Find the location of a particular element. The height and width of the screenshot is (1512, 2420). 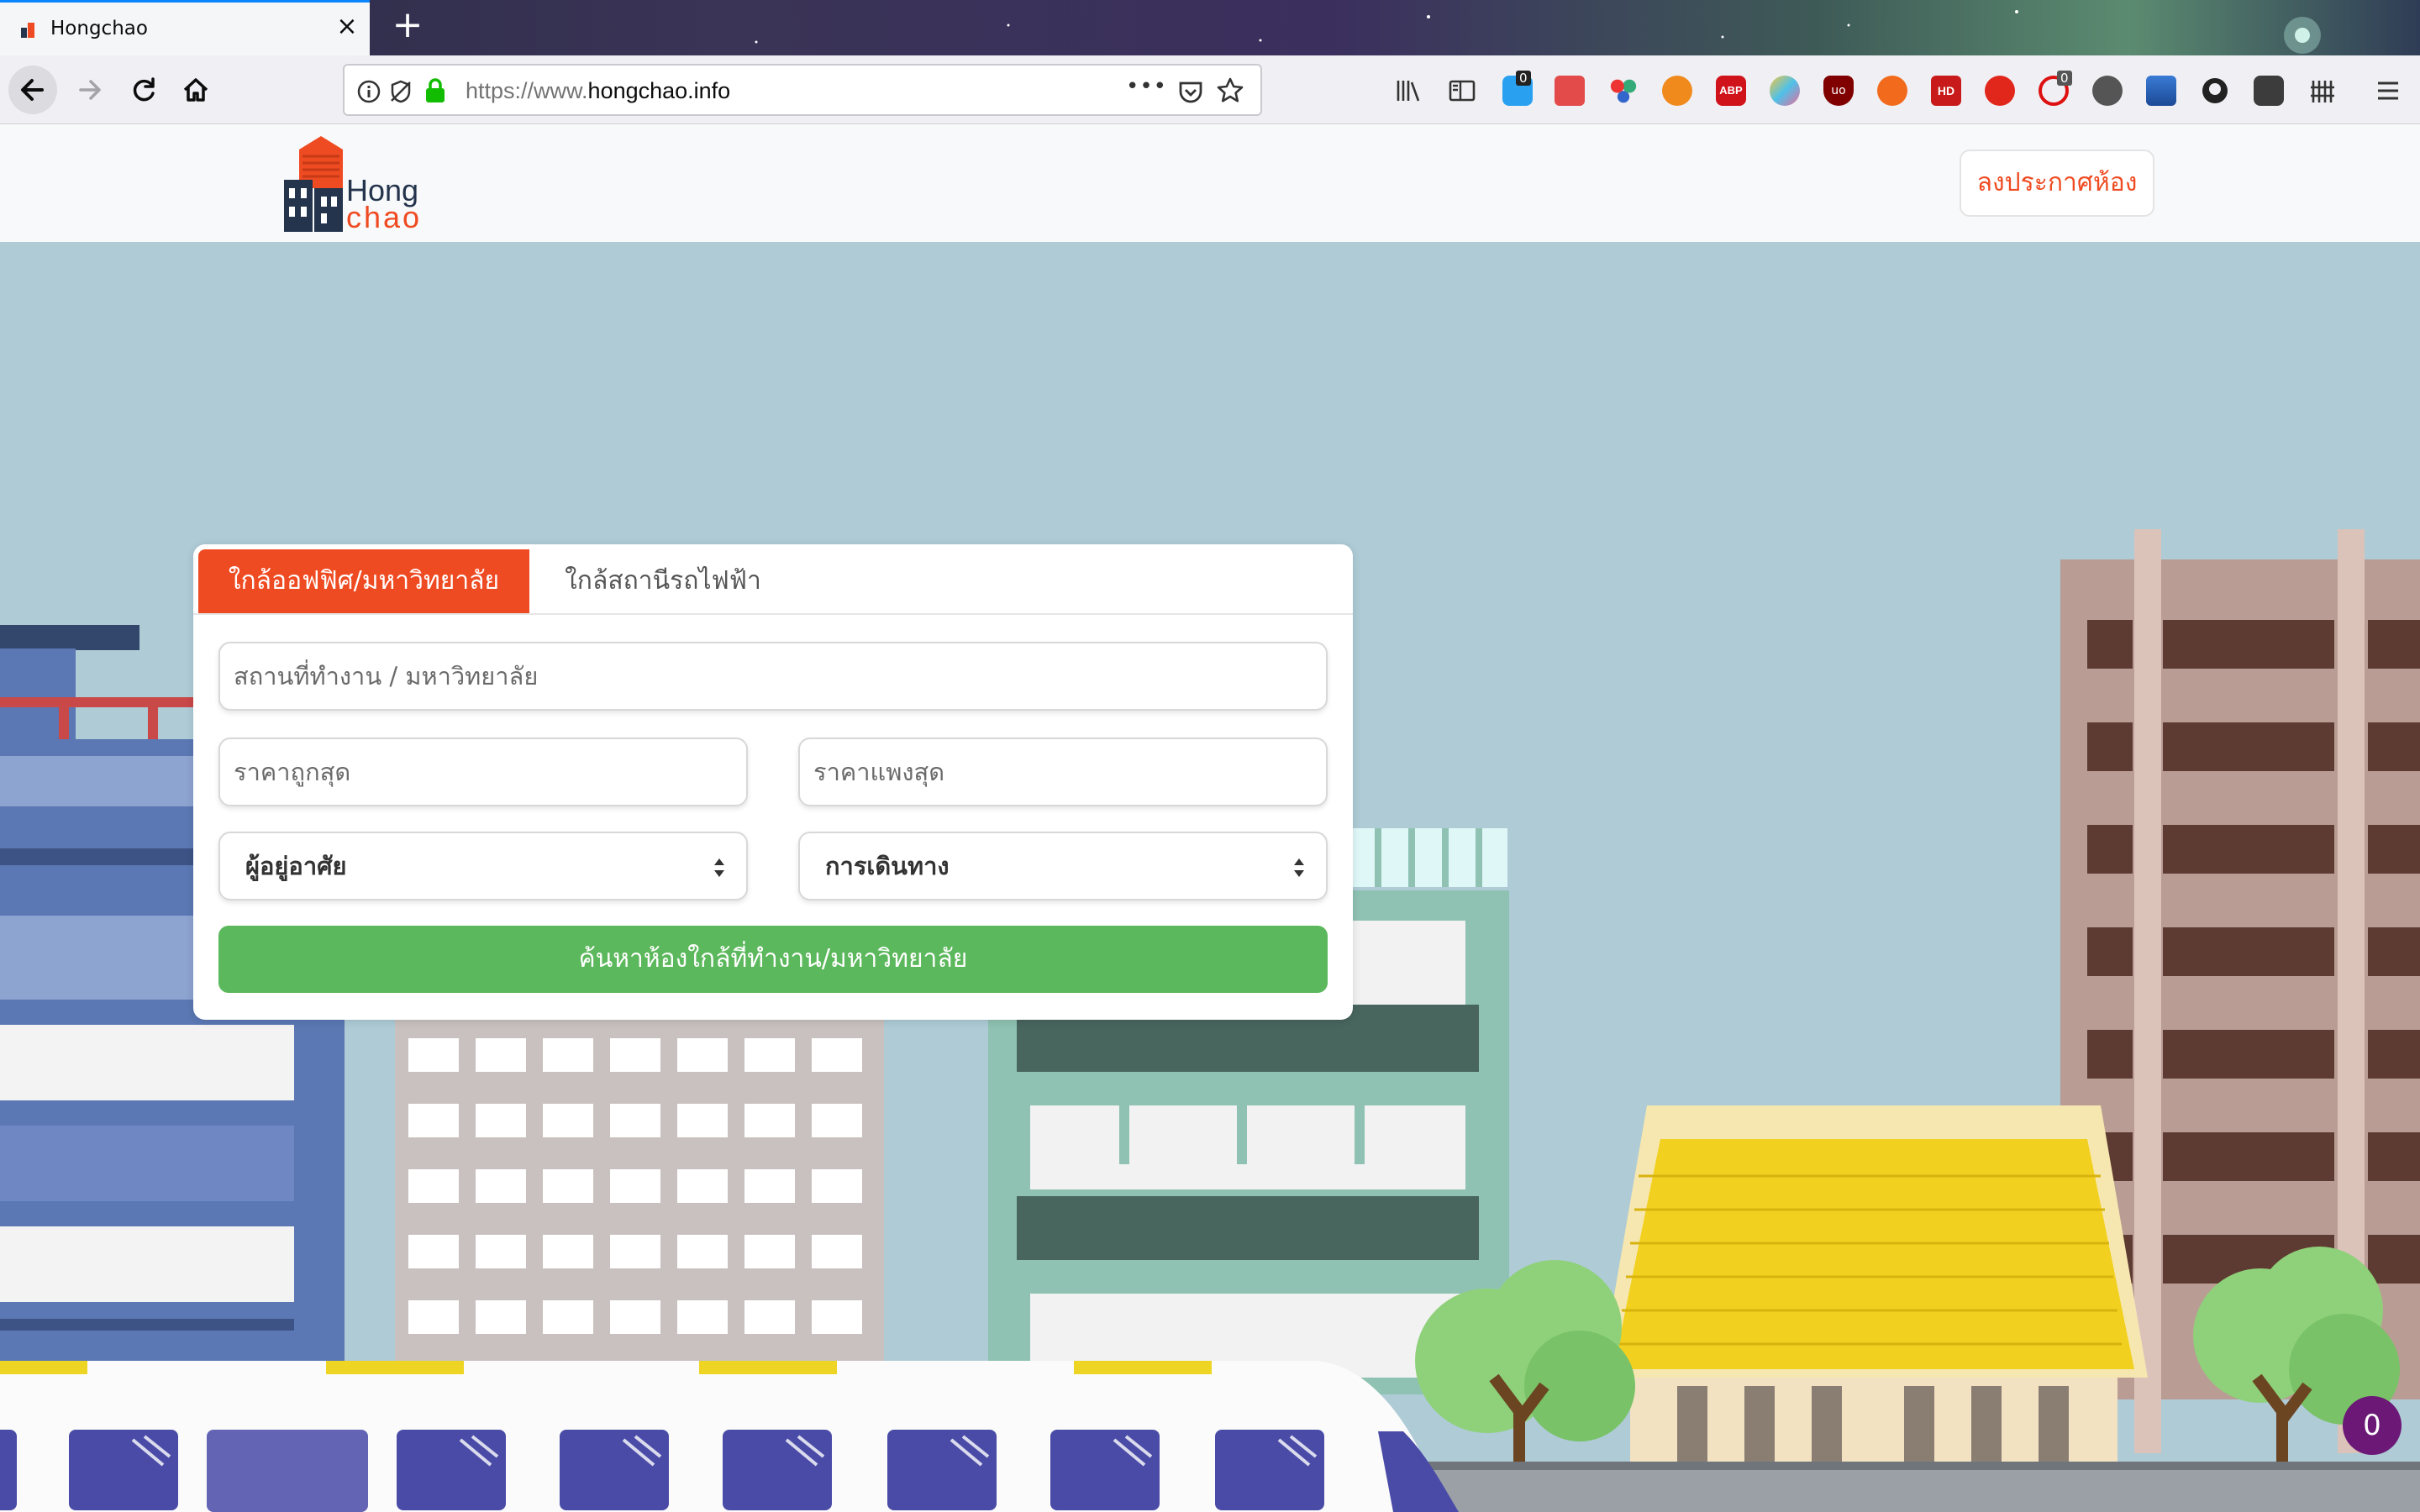

min-price-input: ราคาถูกสุด is located at coordinates (483, 772).